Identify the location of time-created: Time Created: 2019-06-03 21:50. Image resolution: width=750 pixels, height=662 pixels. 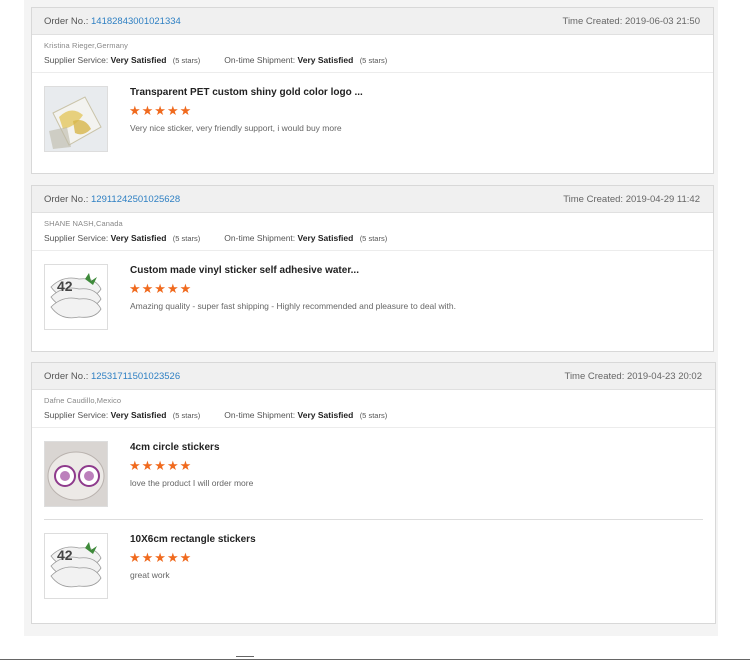
(632, 21).